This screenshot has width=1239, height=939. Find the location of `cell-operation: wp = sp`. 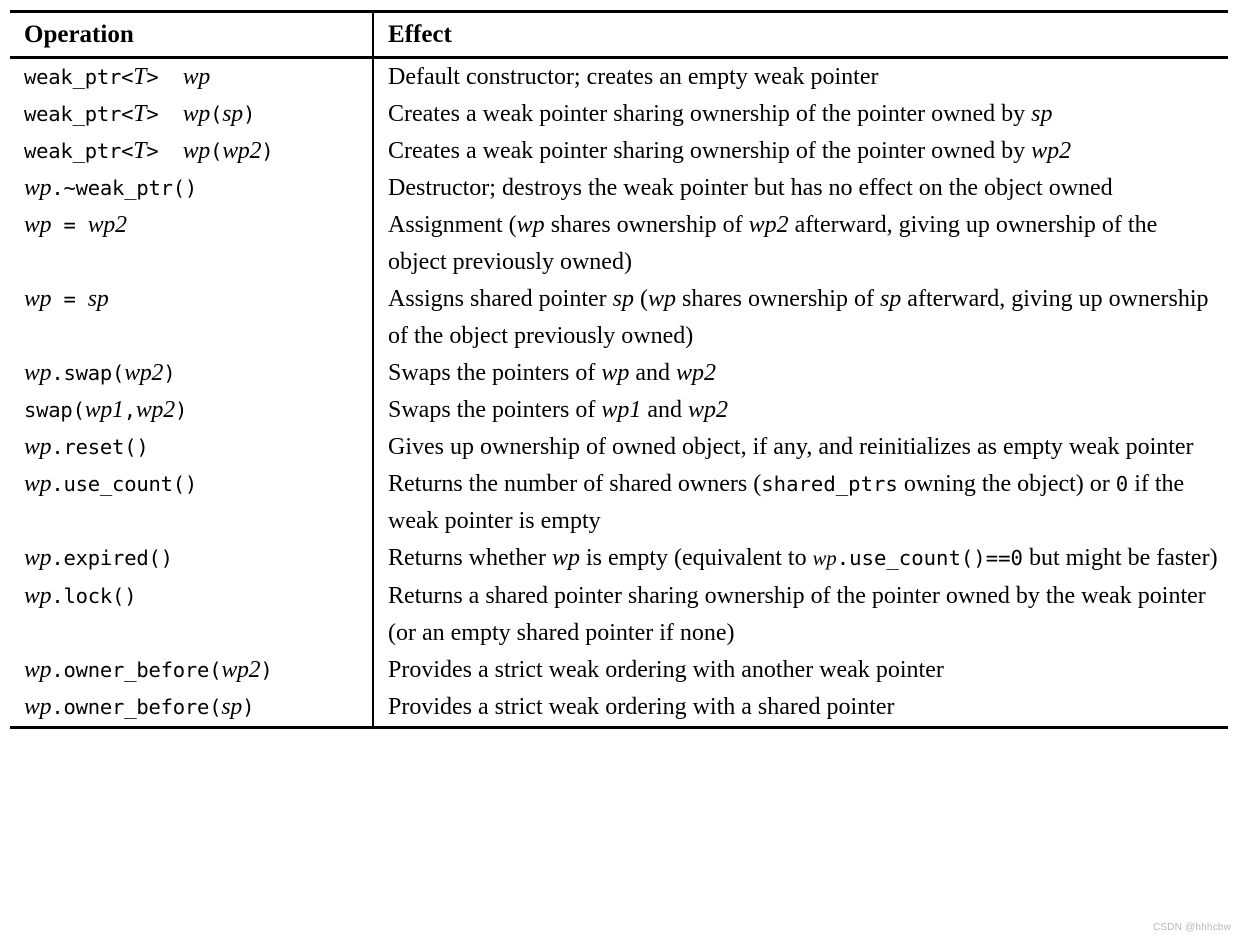

cell-operation: wp = sp is located at coordinates (192, 318).